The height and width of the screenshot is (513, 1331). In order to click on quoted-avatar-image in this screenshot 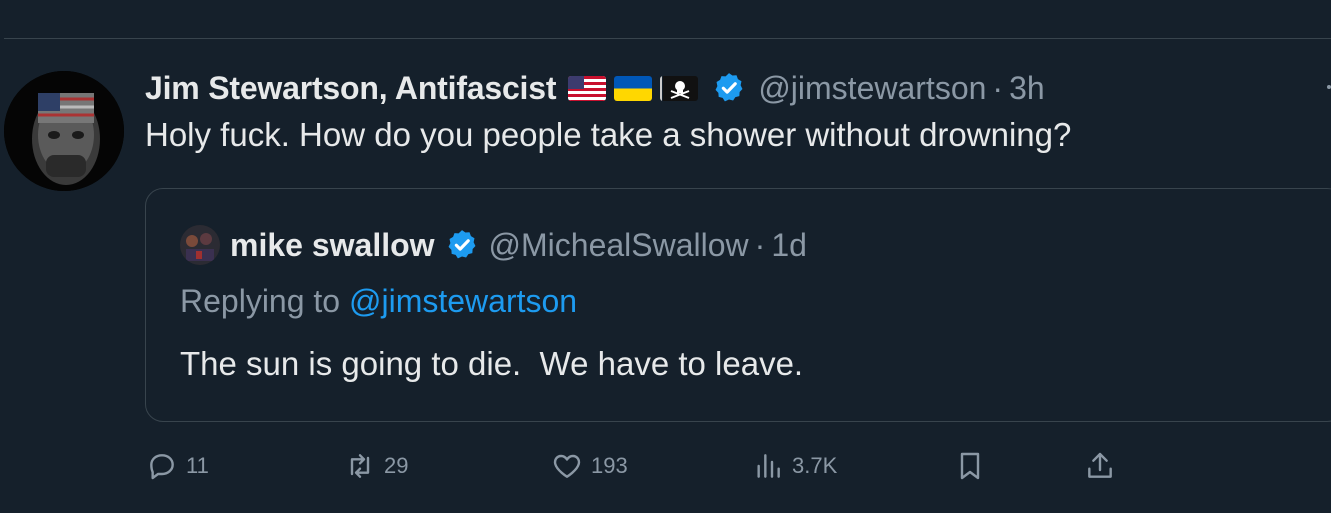, I will do `click(200, 245)`.